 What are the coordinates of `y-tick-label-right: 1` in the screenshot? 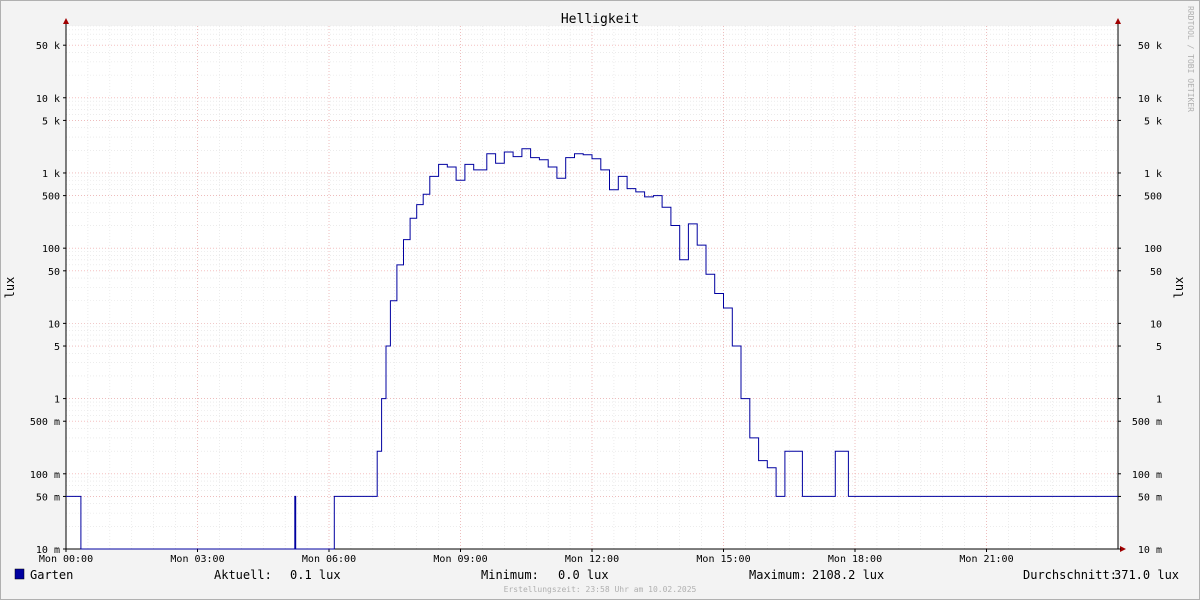 It's located at (1159, 400).